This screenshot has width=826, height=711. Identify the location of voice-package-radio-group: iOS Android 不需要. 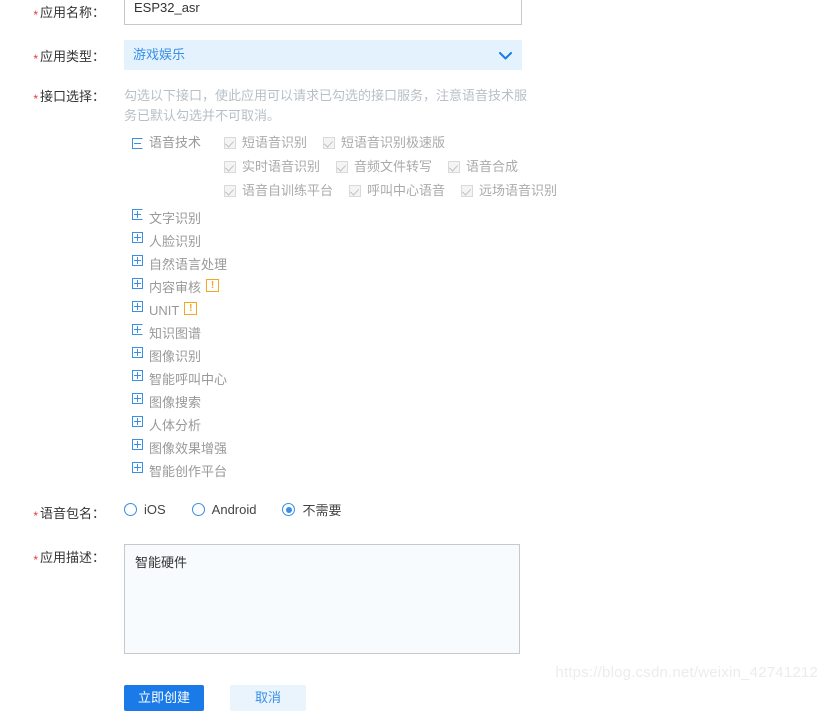
(475, 509).